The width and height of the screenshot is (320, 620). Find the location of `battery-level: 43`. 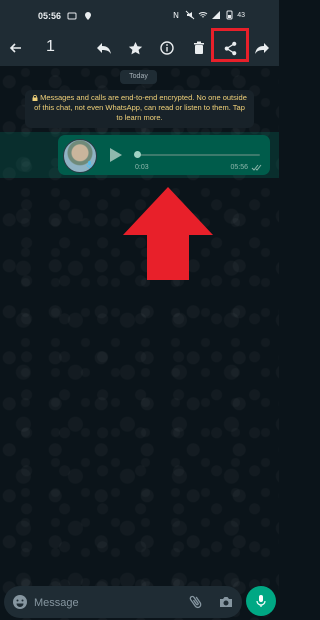

battery-level: 43 is located at coordinates (241, 15).